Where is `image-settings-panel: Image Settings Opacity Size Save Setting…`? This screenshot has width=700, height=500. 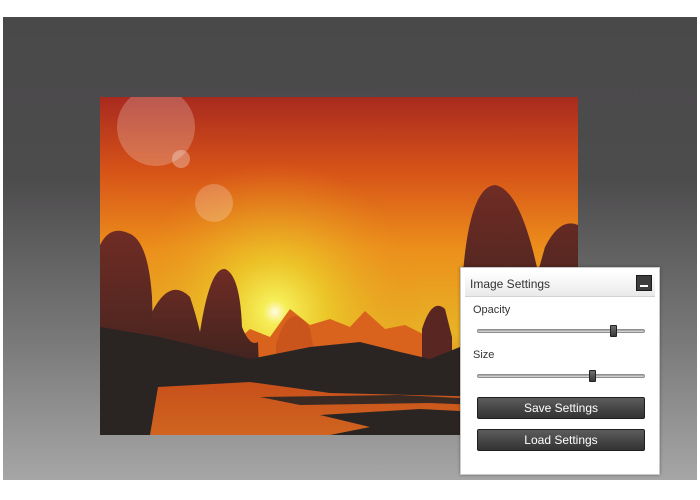
image-settings-panel: Image Settings Opacity Size Save Setting… is located at coordinates (560, 371).